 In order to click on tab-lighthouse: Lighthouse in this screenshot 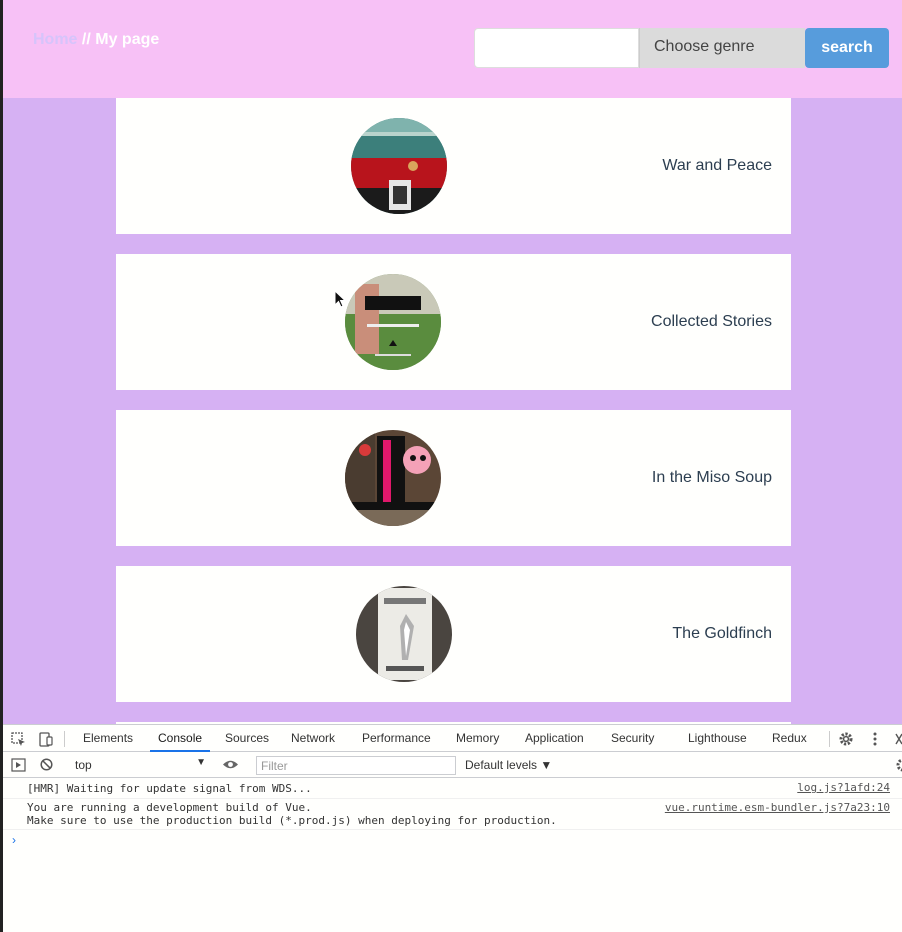, I will do `click(717, 738)`.